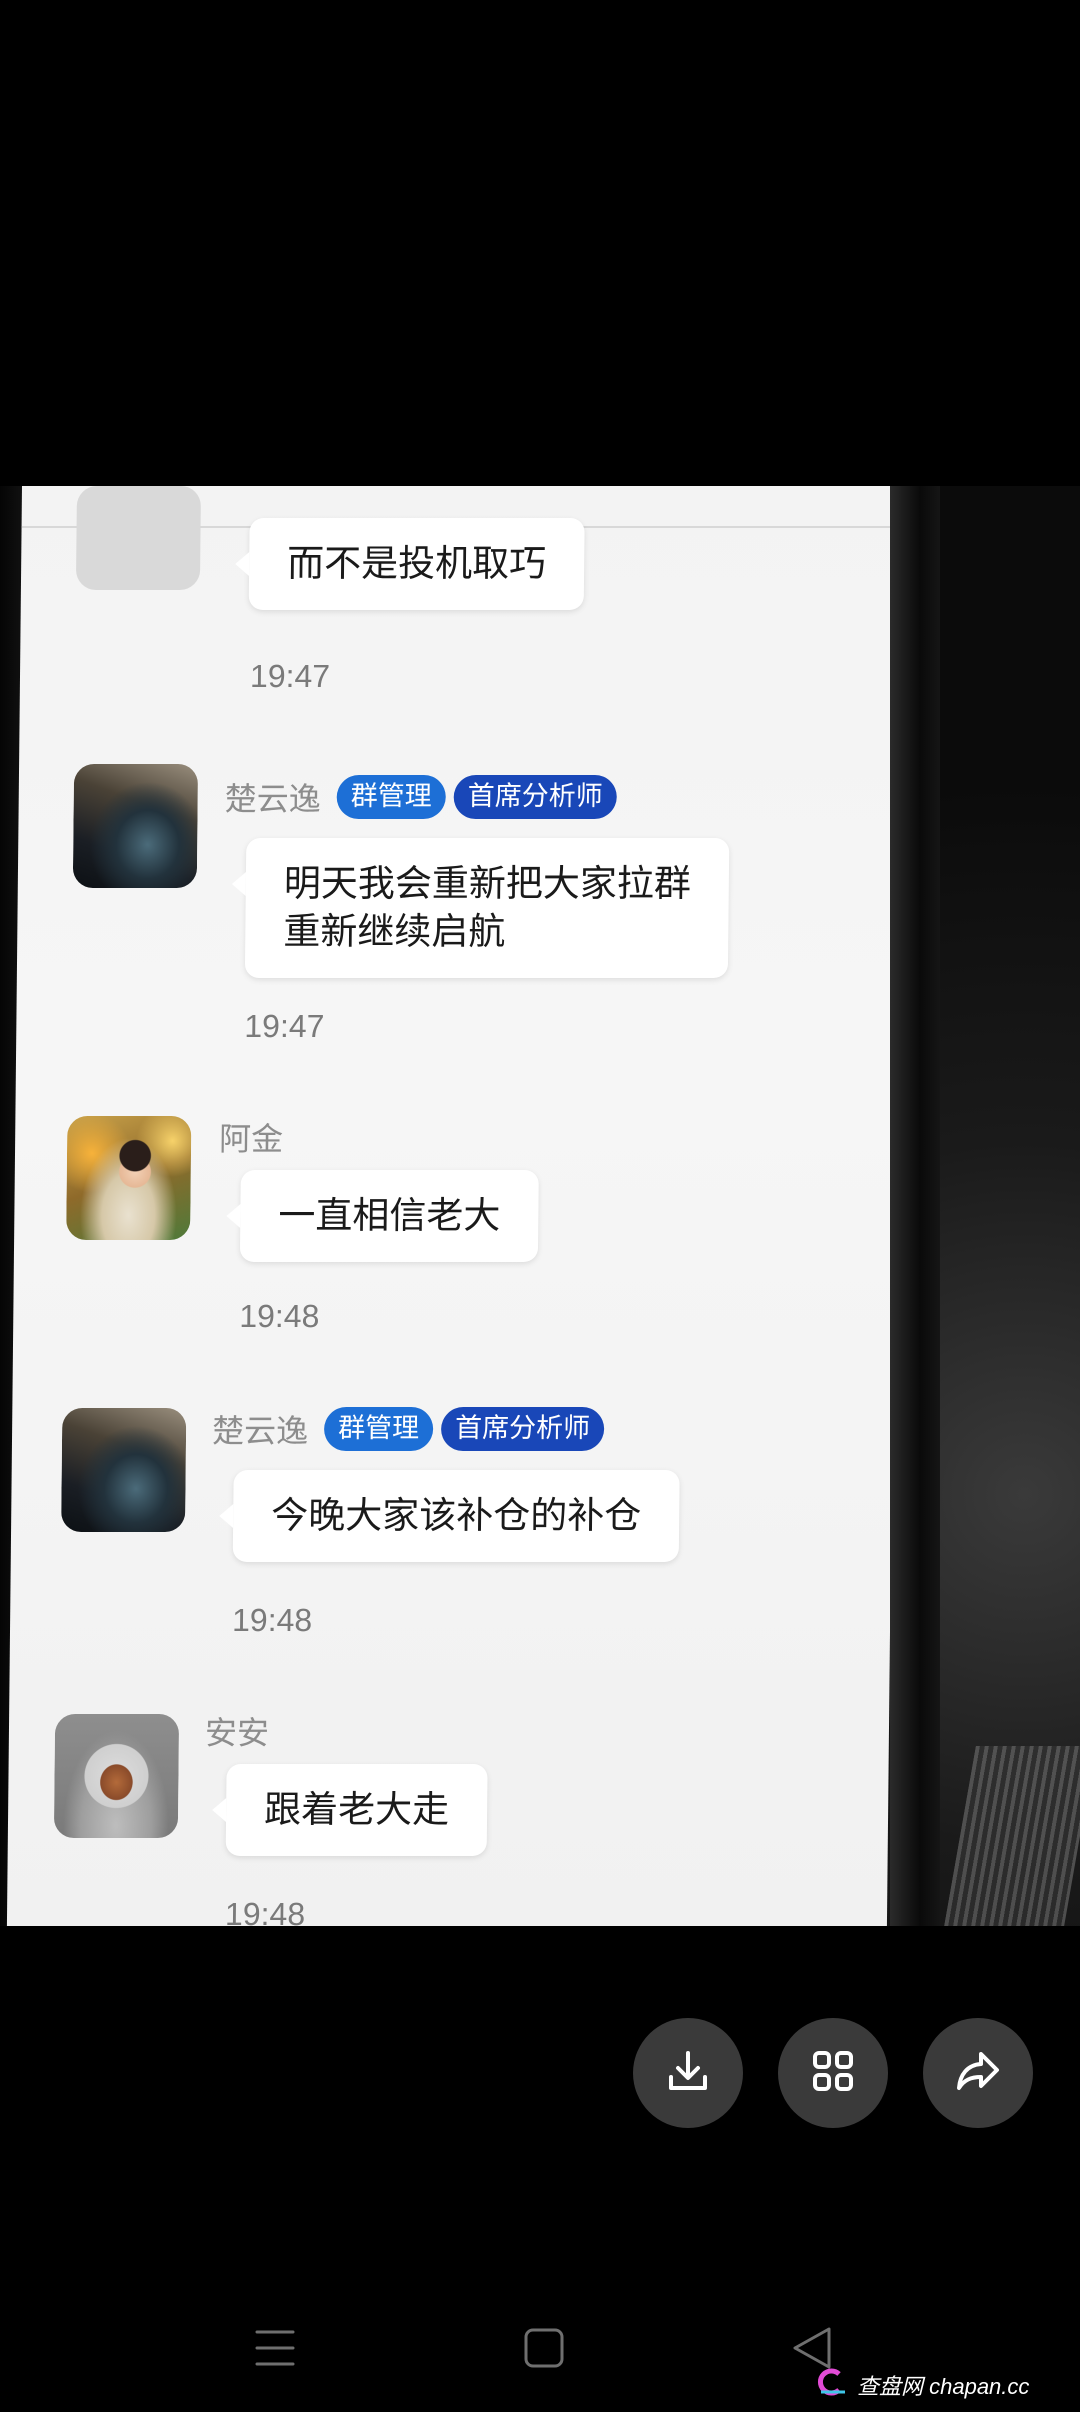 The width and height of the screenshot is (1080, 2412). I want to click on message-bubble: 今晚大家该补仓的补仓, so click(456, 1516).